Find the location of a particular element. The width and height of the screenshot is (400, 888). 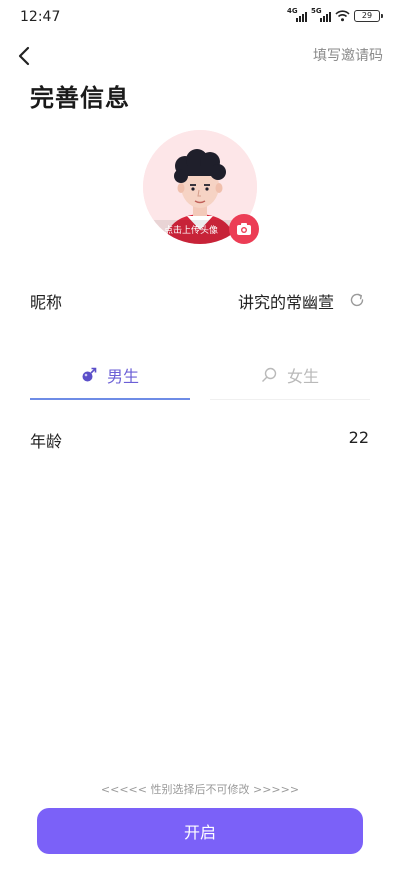

status-time: 12:47 is located at coordinates (40, 17).